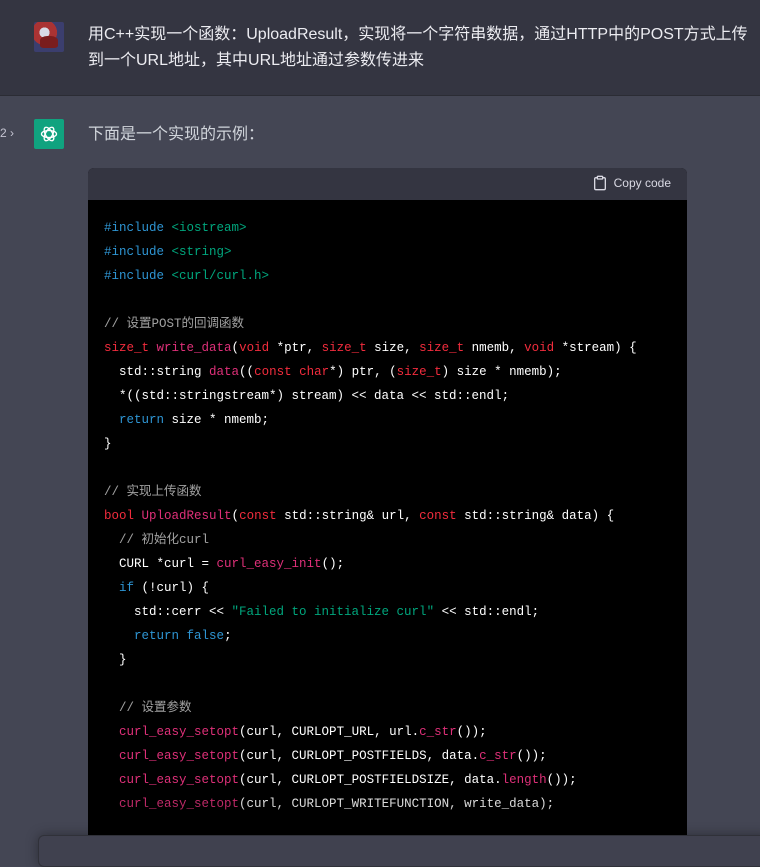 Image resolution: width=760 pixels, height=867 pixels. Describe the element at coordinates (387, 276) in the screenshot. I see `code-line: #include <curl/curl.h>` at that location.